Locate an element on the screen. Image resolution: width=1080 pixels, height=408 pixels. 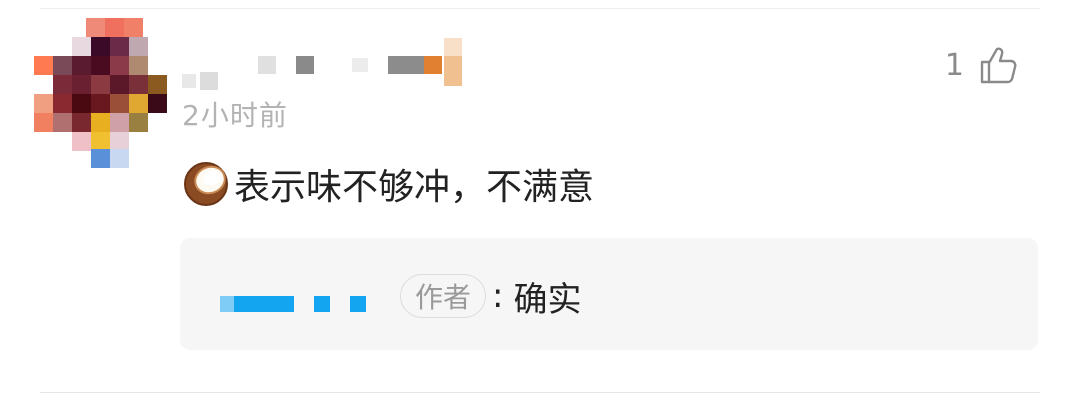
comment-timestamp: 2小时前 is located at coordinates (235, 115).